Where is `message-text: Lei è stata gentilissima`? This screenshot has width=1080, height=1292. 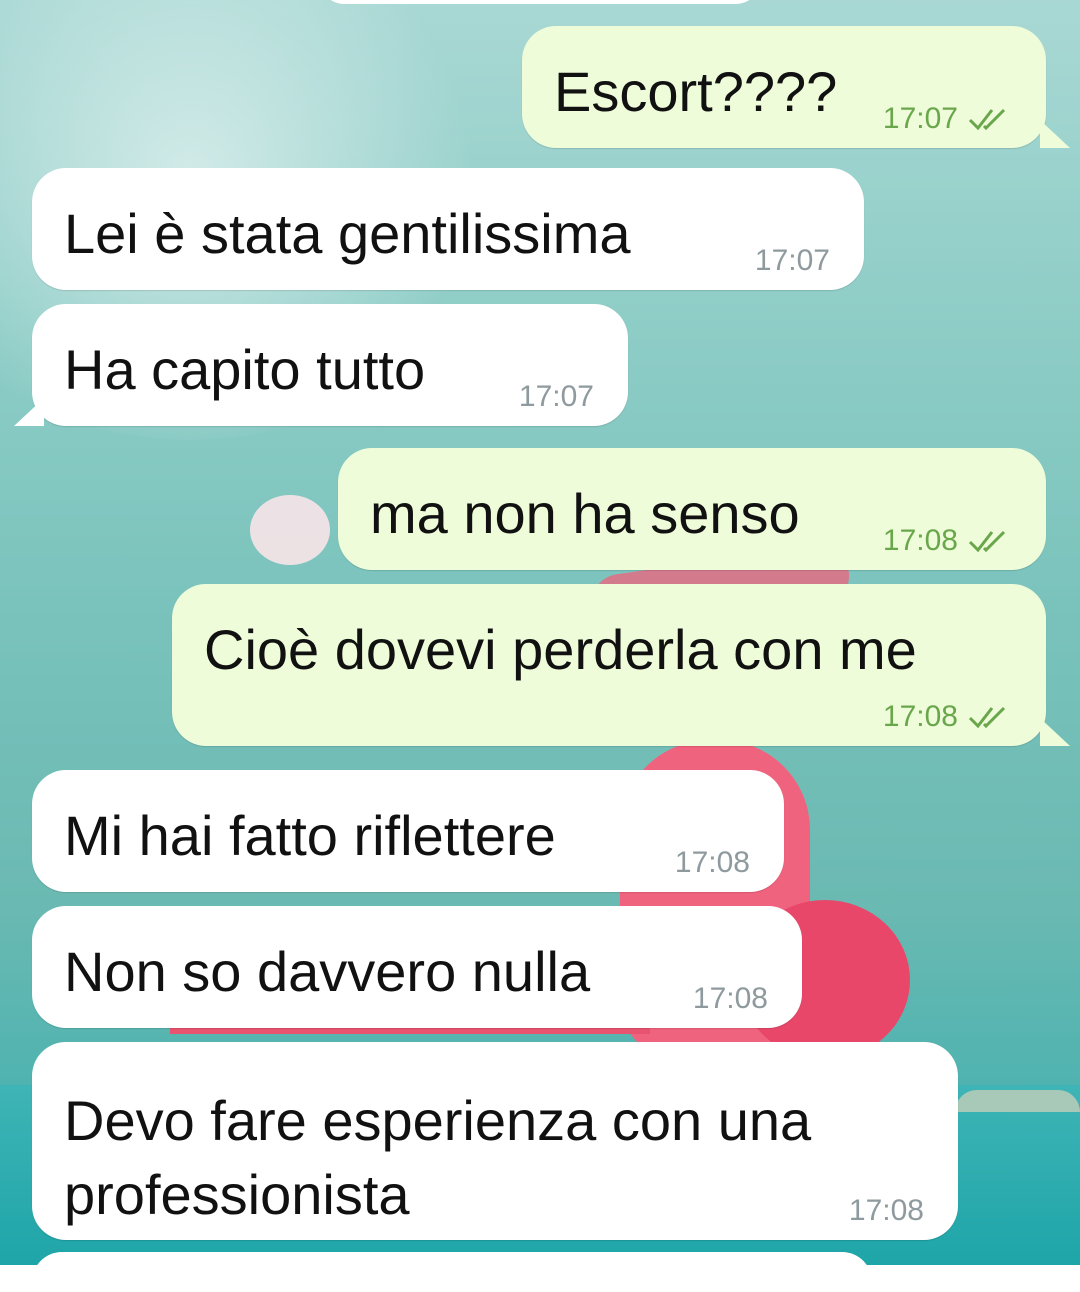
message-text: Lei è stata gentilissima is located at coordinates (347, 233).